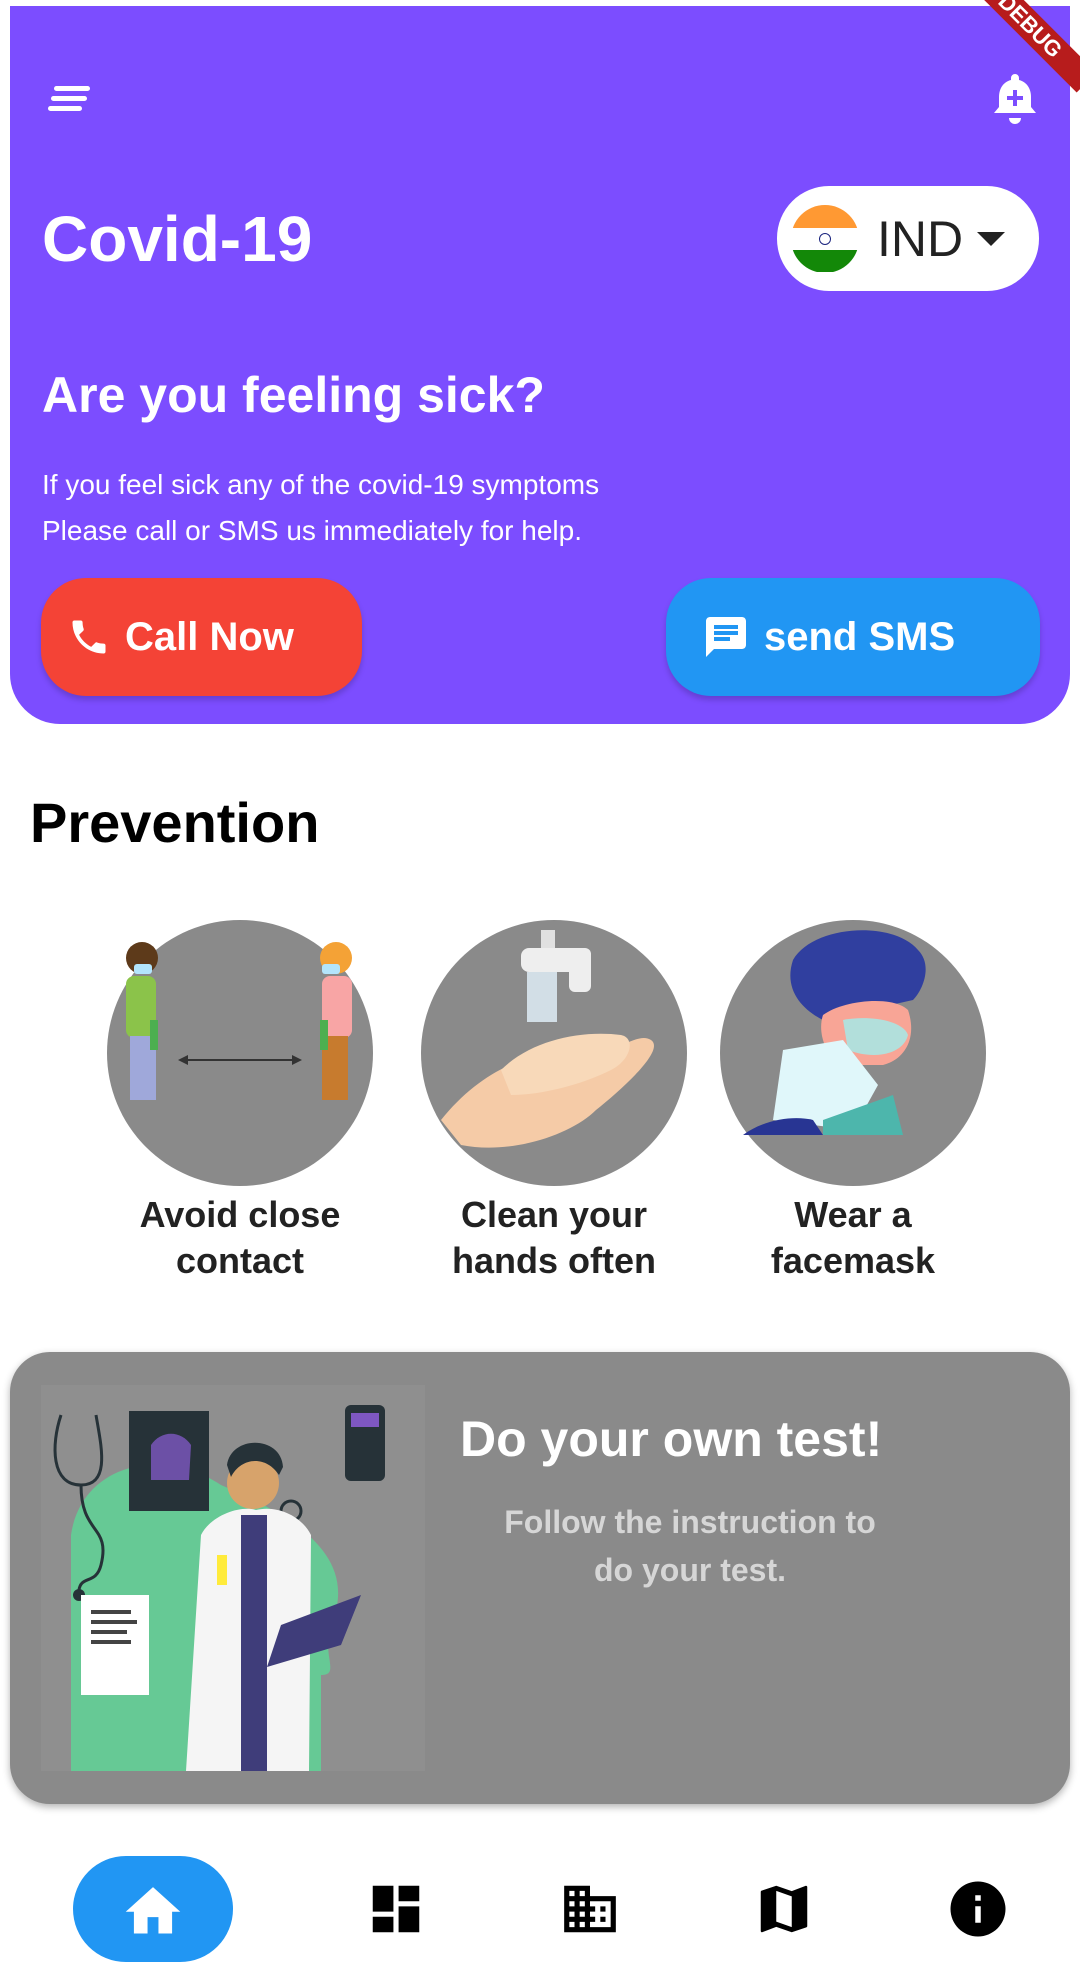 This screenshot has width=1080, height=1972. Describe the element at coordinates (177, 239) in the screenshot. I see `app-title: Covid-19` at that location.